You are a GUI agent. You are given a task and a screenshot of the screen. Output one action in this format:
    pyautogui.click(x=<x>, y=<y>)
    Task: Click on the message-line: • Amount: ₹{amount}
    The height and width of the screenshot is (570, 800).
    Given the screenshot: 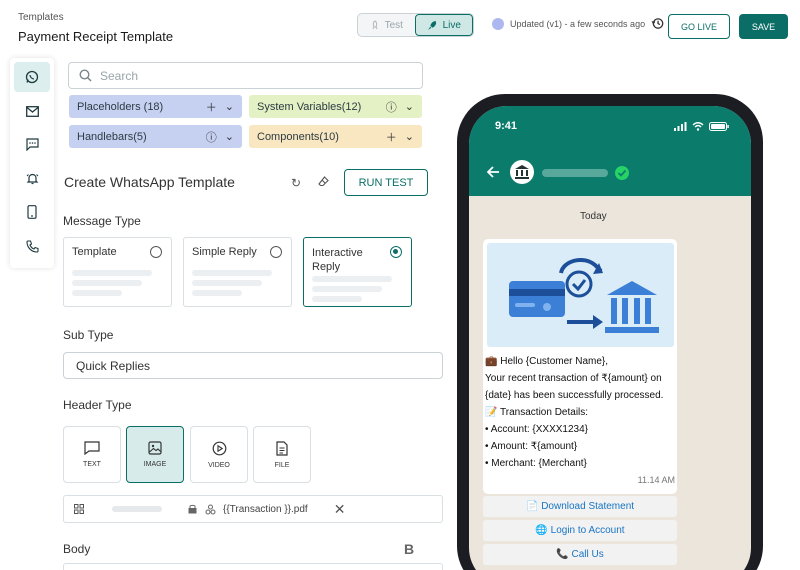 What is the action you would take?
    pyautogui.click(x=531, y=446)
    